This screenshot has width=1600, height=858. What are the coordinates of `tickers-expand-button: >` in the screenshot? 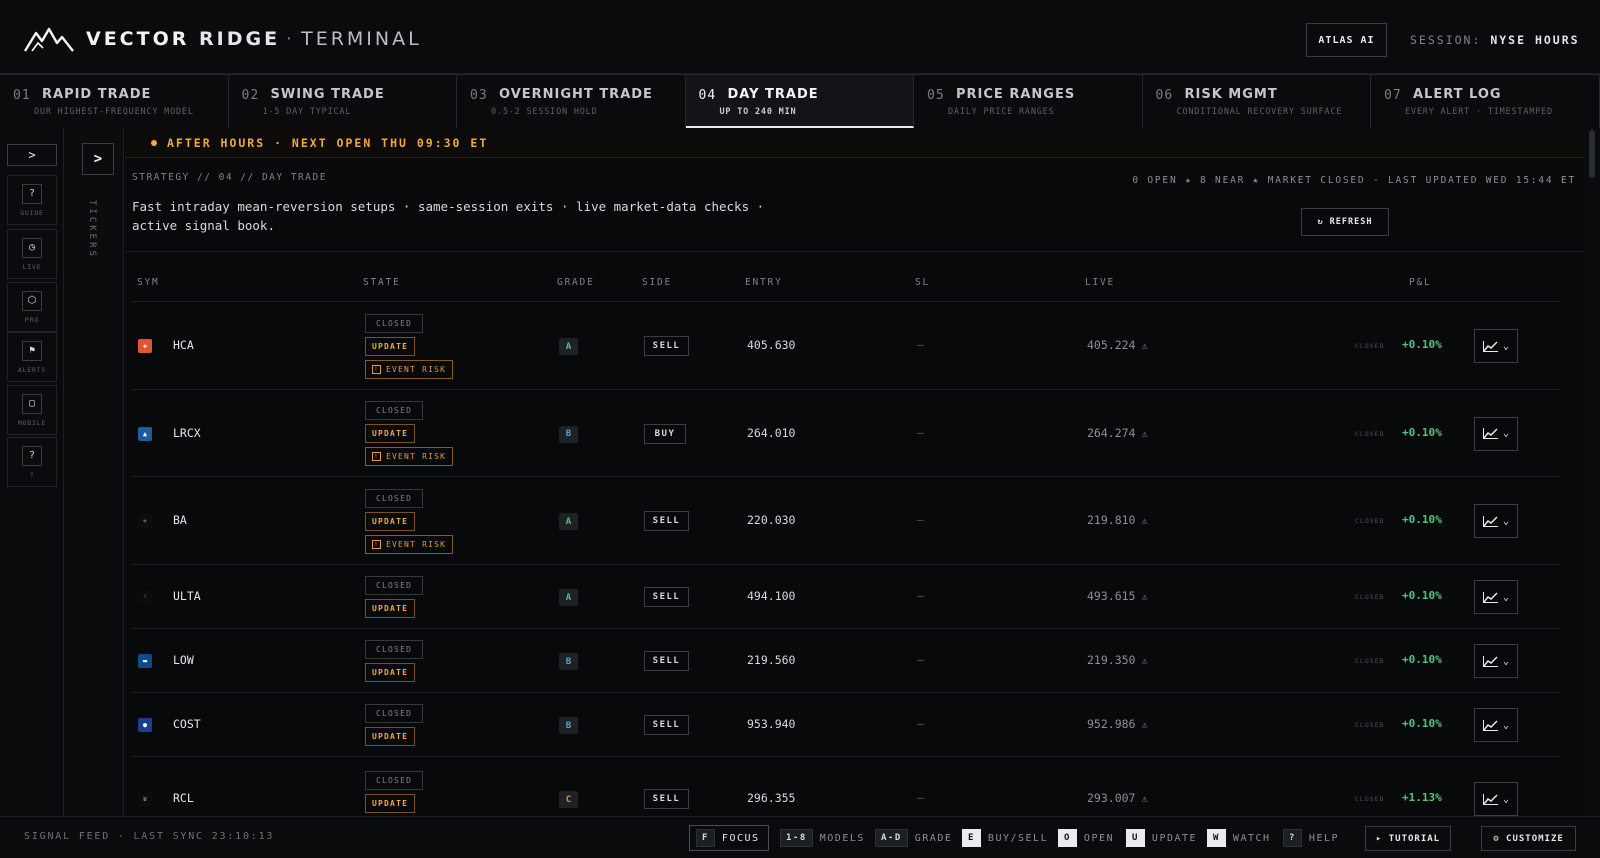 It's located at (98, 159).